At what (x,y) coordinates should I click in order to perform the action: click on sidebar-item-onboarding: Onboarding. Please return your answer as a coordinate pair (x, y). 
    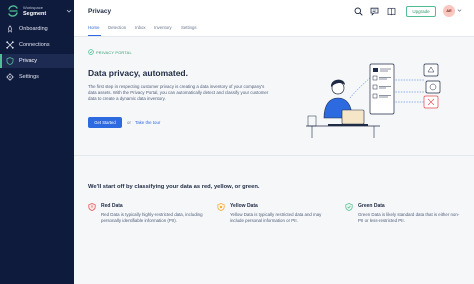
    Looking at the image, I should click on (37, 29).